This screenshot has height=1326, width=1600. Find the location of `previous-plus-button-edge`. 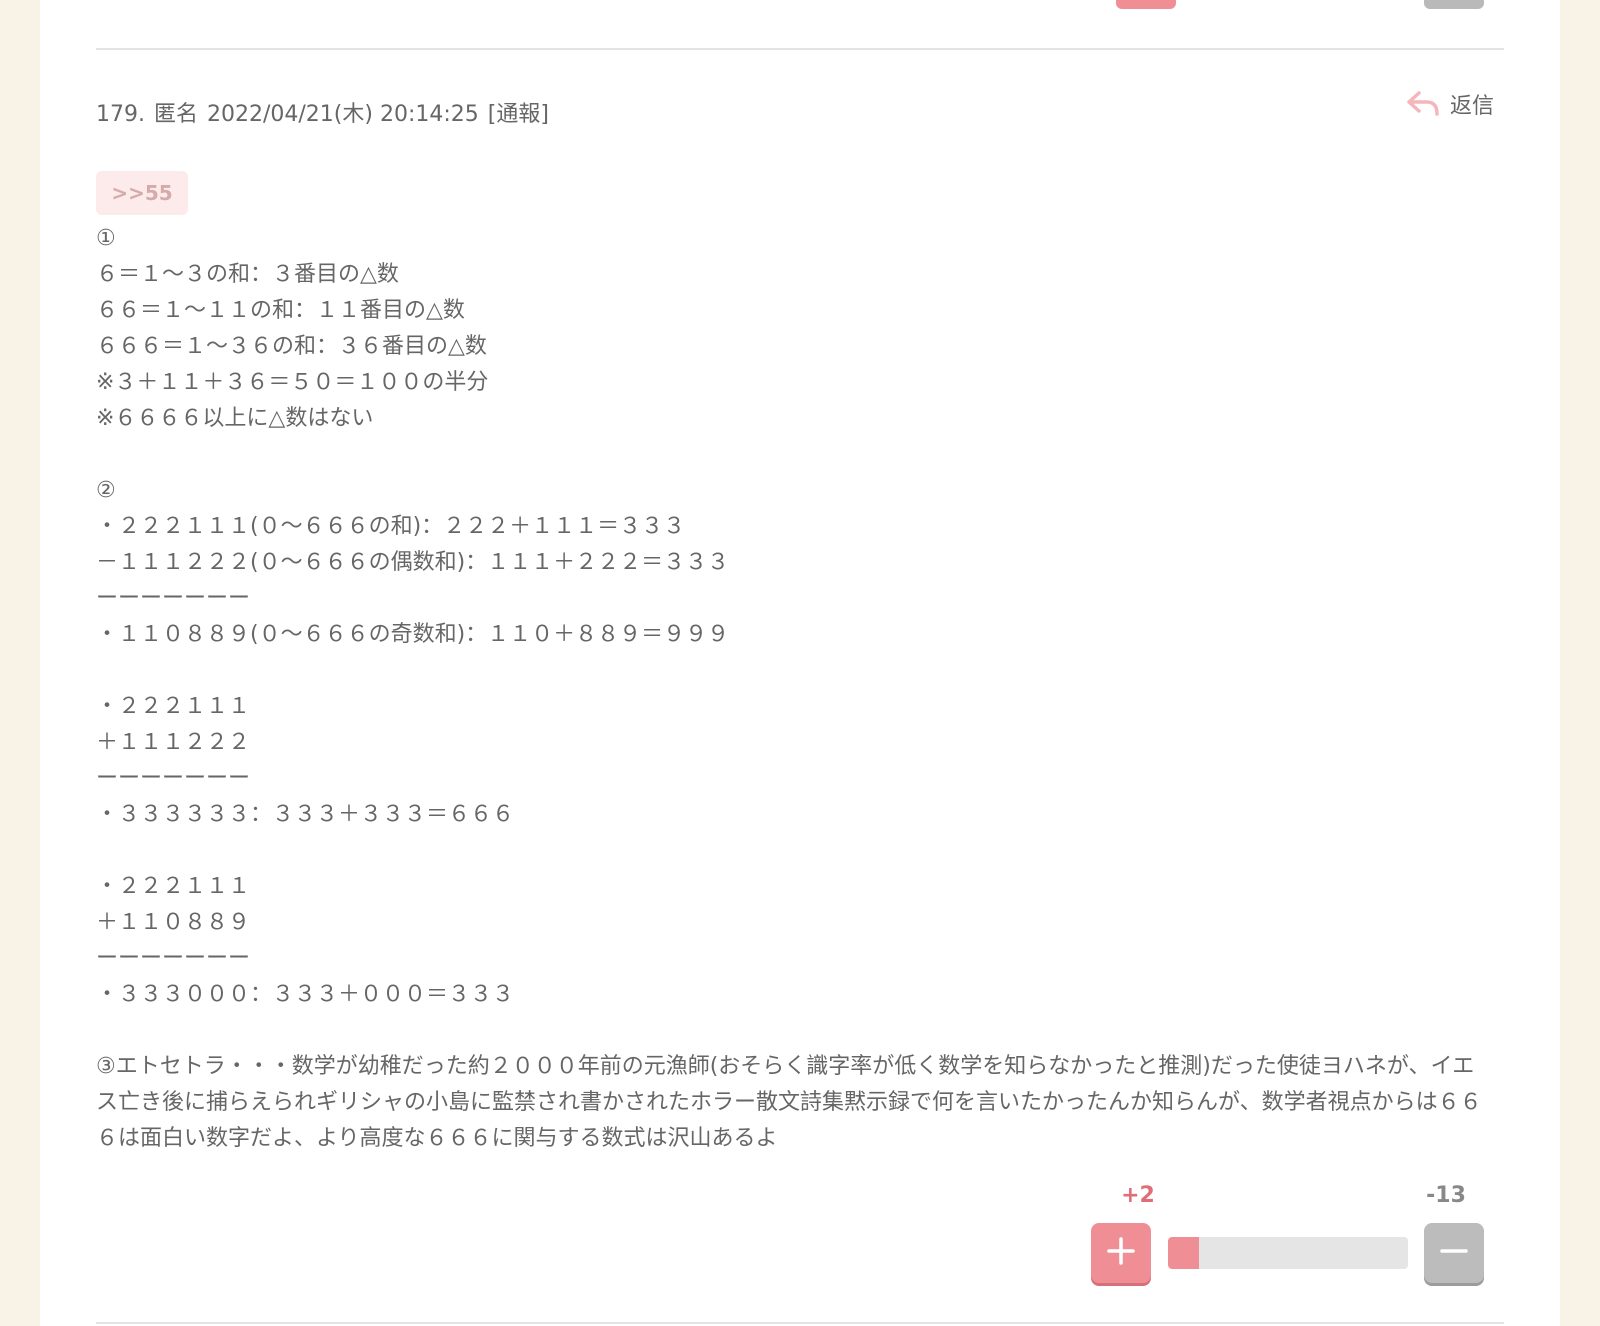

previous-plus-button-edge is located at coordinates (1146, 4).